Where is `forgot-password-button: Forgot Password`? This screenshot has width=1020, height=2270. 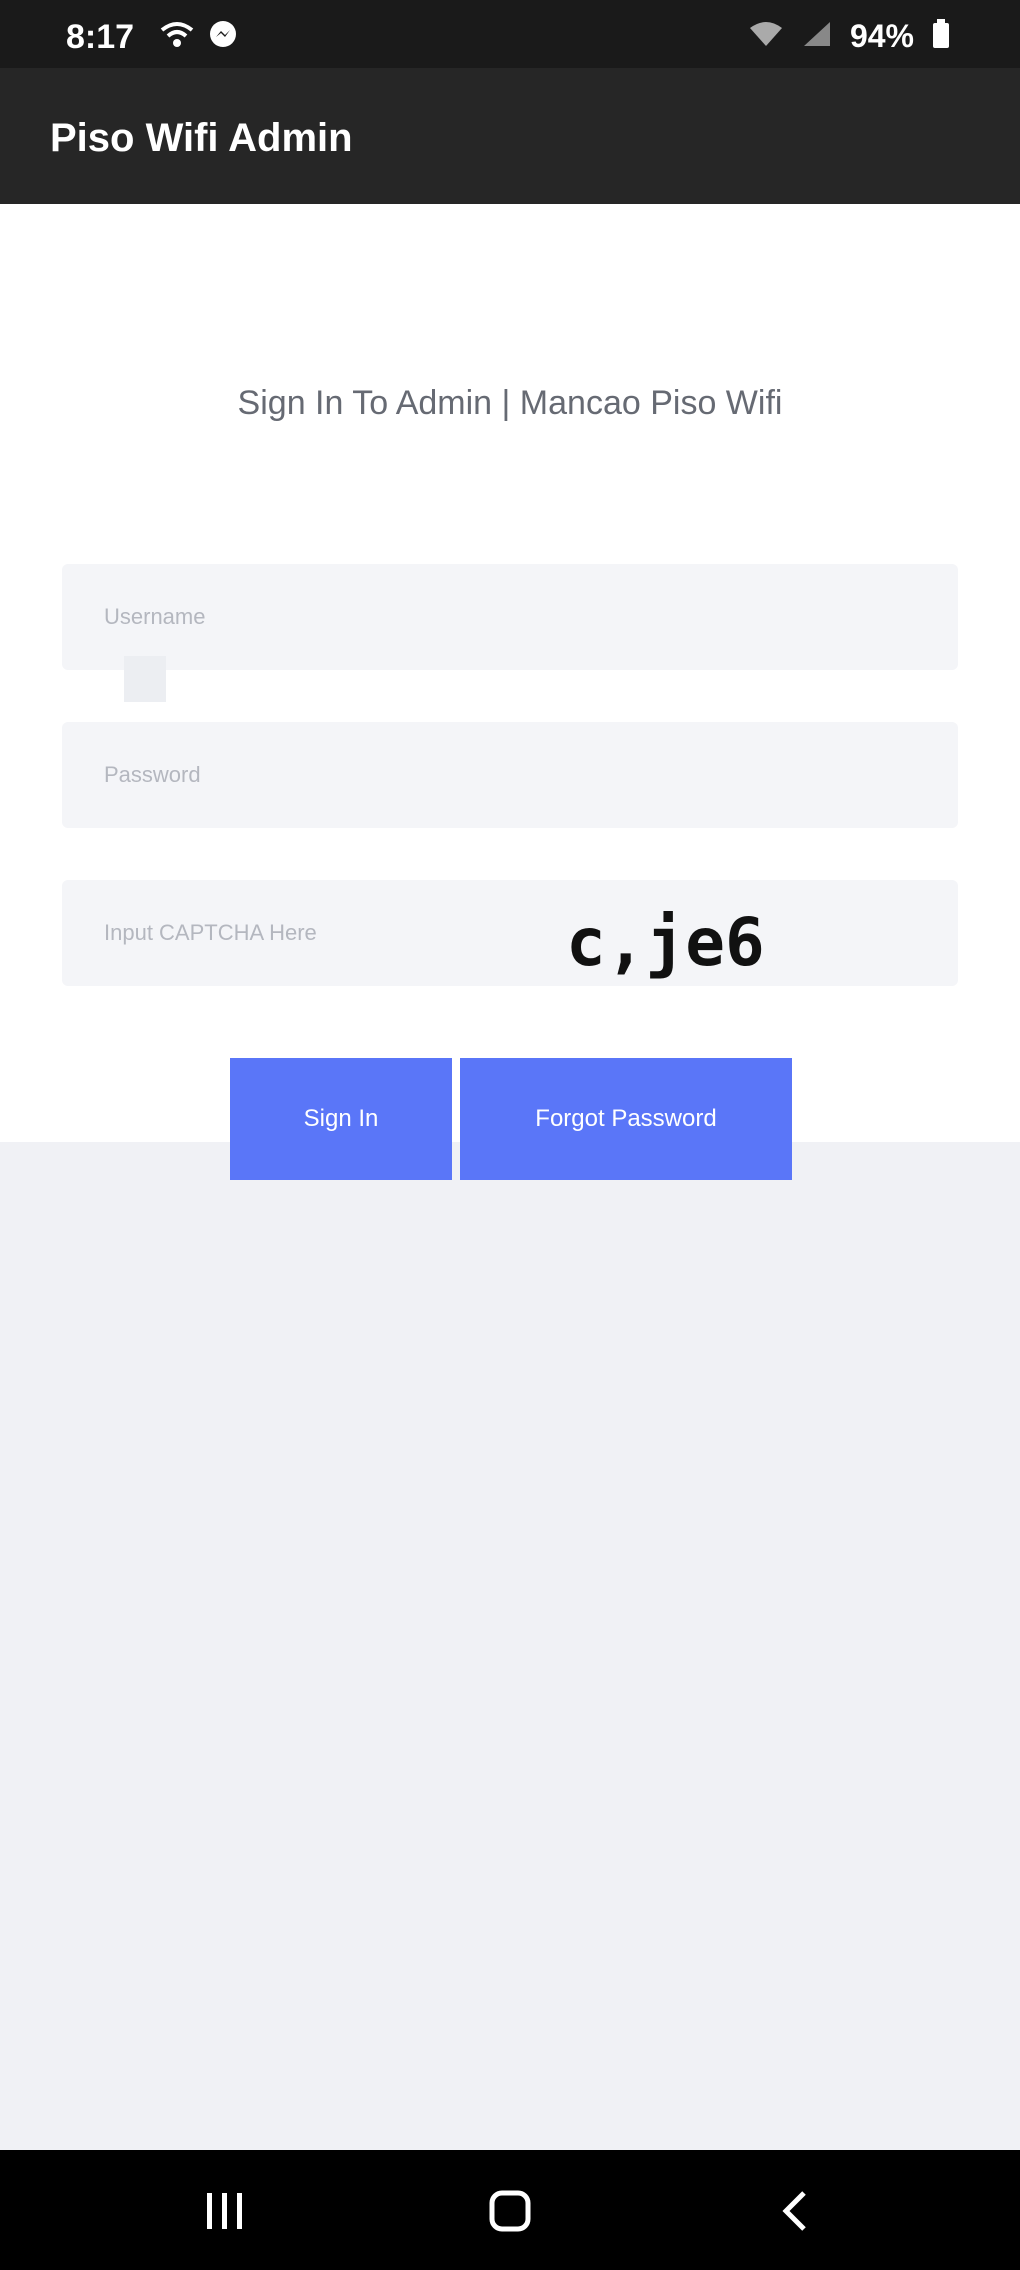 forgot-password-button: Forgot Password is located at coordinates (626, 1119).